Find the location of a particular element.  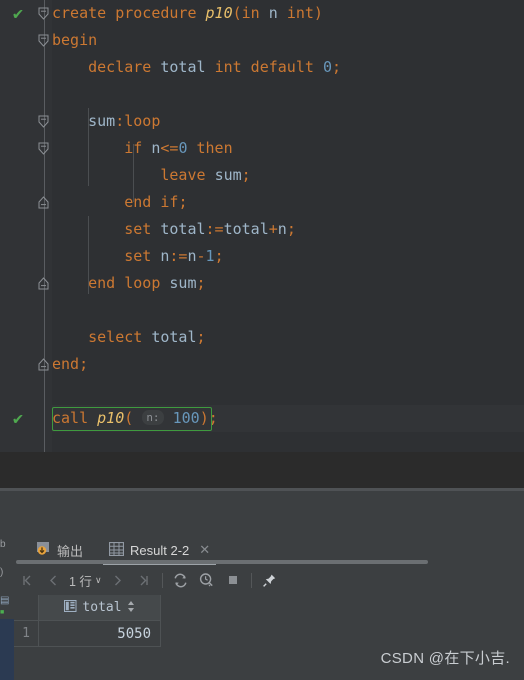

horizontal-scrollbar is located at coordinates (222, 562).